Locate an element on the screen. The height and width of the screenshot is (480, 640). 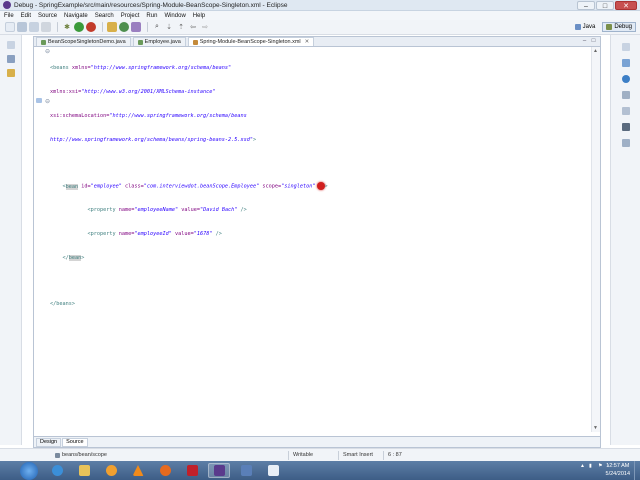
breakpoints-view-icon is located at coordinates (625, 79).